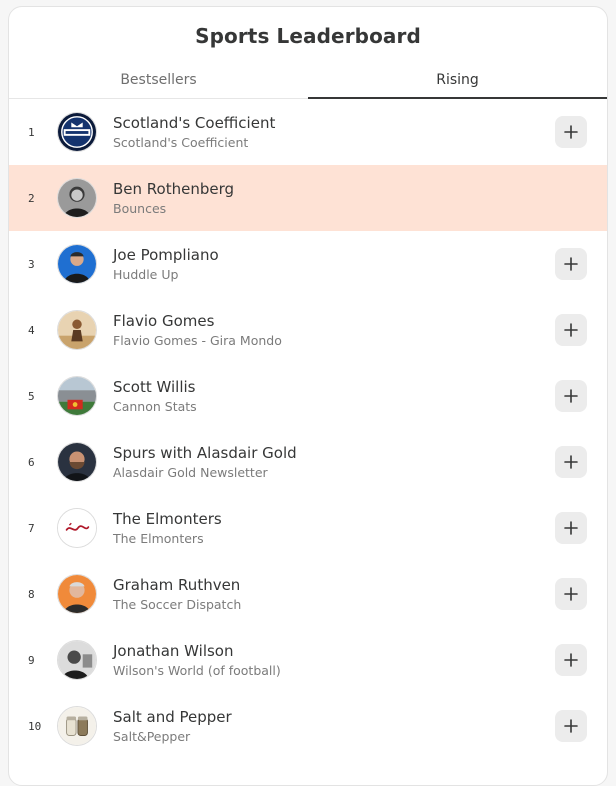 The width and height of the screenshot is (616, 786). What do you see at coordinates (308, 594) in the screenshot?
I see `list-item: 8 Graham Ruthven The Soccer Dispatch` at bounding box center [308, 594].